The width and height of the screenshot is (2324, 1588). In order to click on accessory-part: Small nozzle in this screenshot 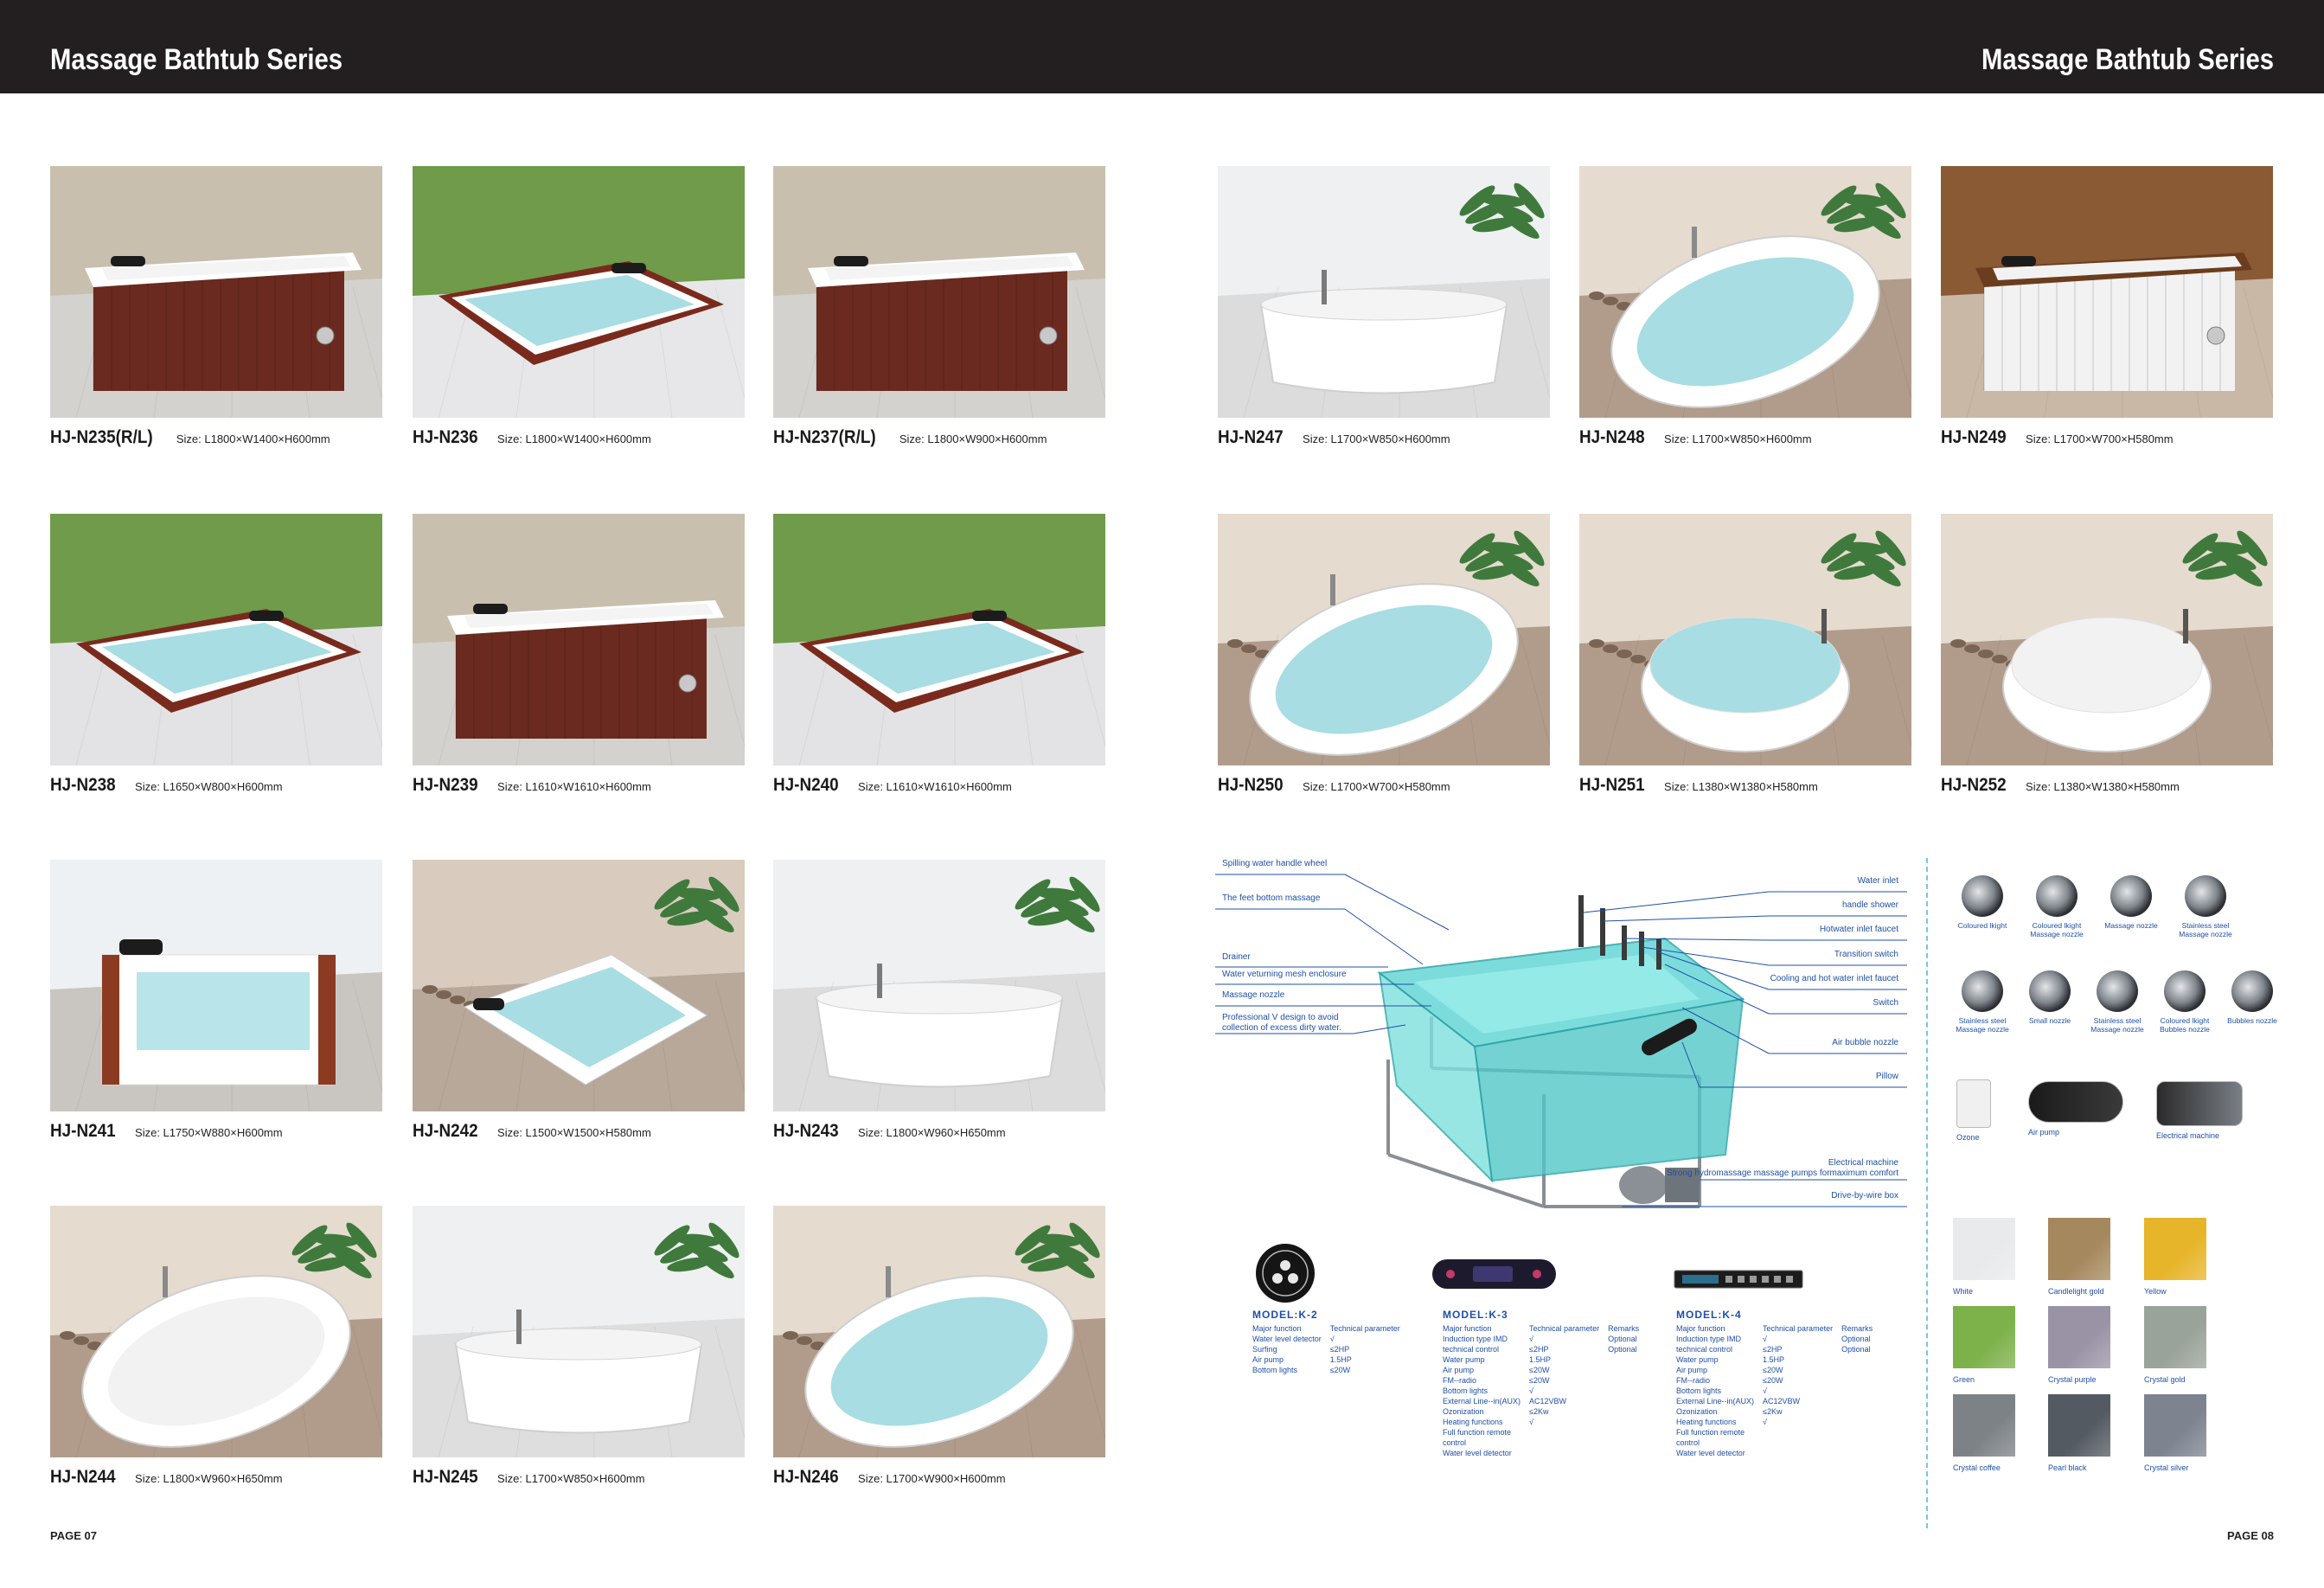, I will do `click(2049, 998)`.